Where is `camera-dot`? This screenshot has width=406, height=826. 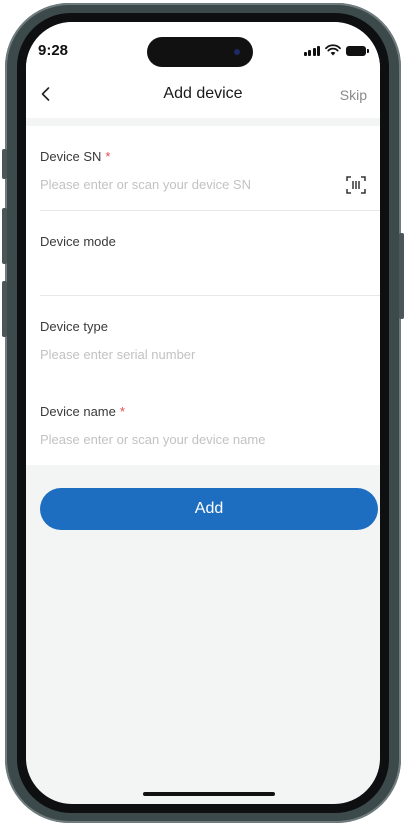
camera-dot is located at coordinates (237, 52).